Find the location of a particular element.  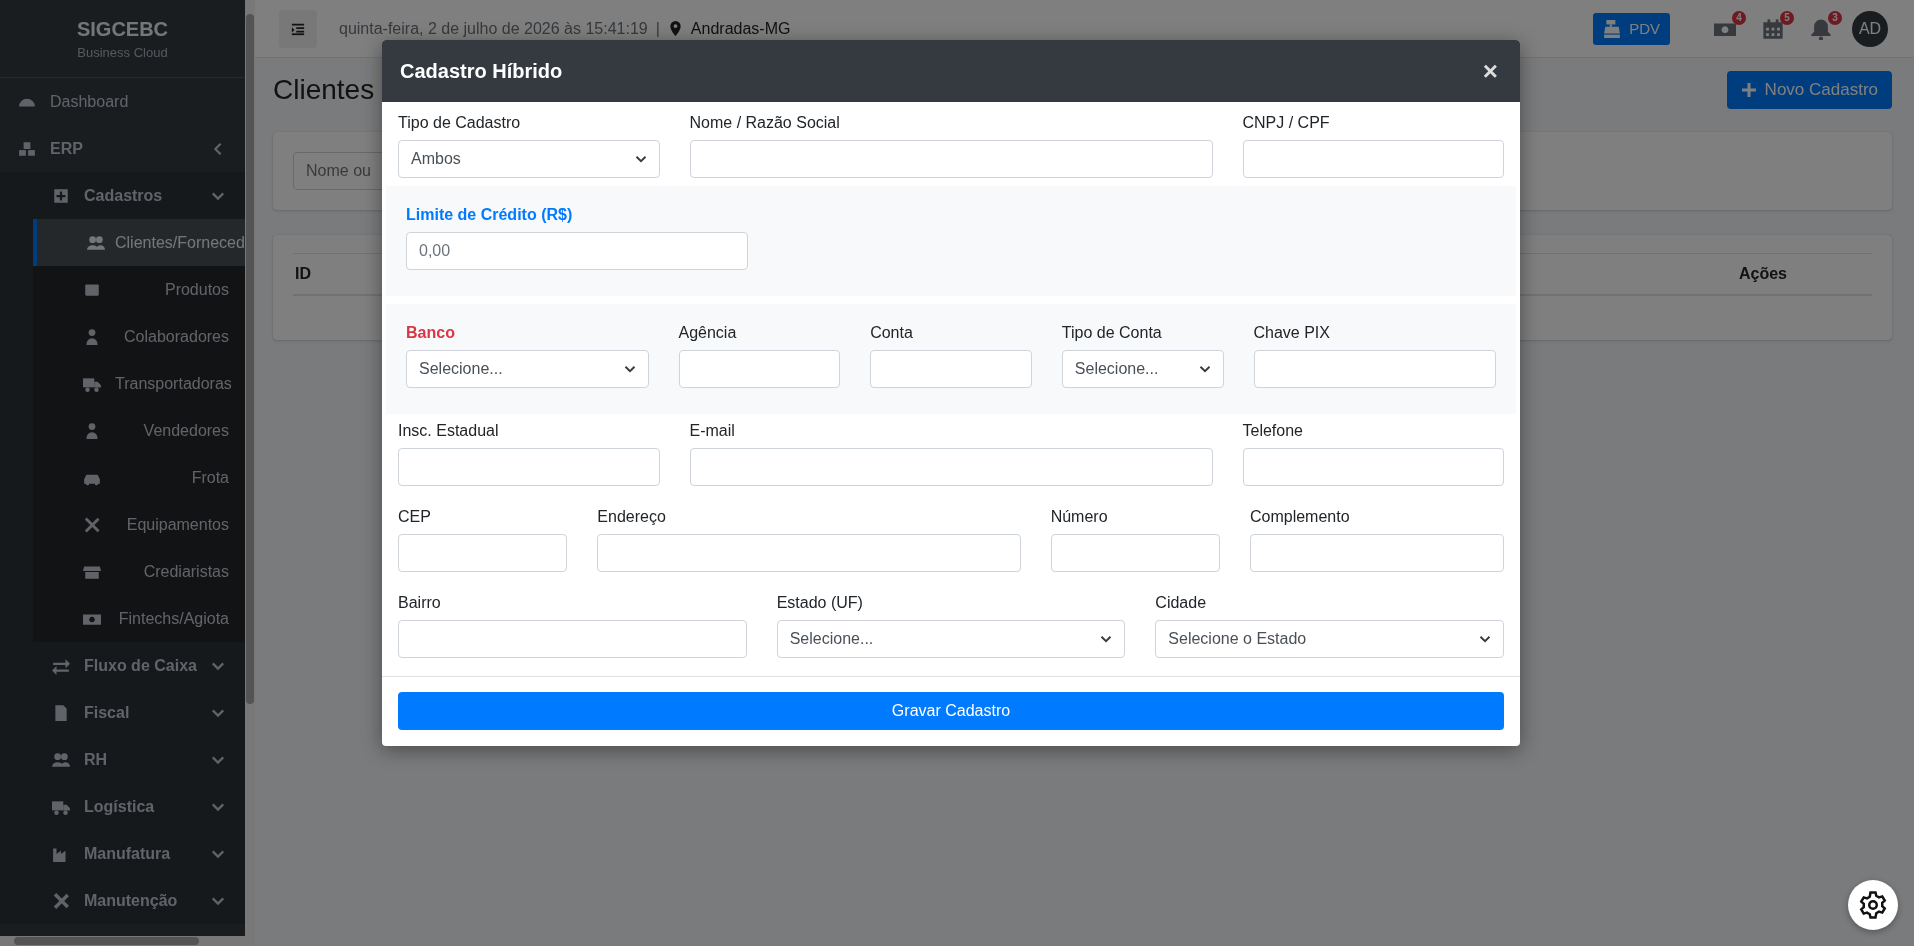

menu-item: Cadastros is located at coordinates (122, 195).